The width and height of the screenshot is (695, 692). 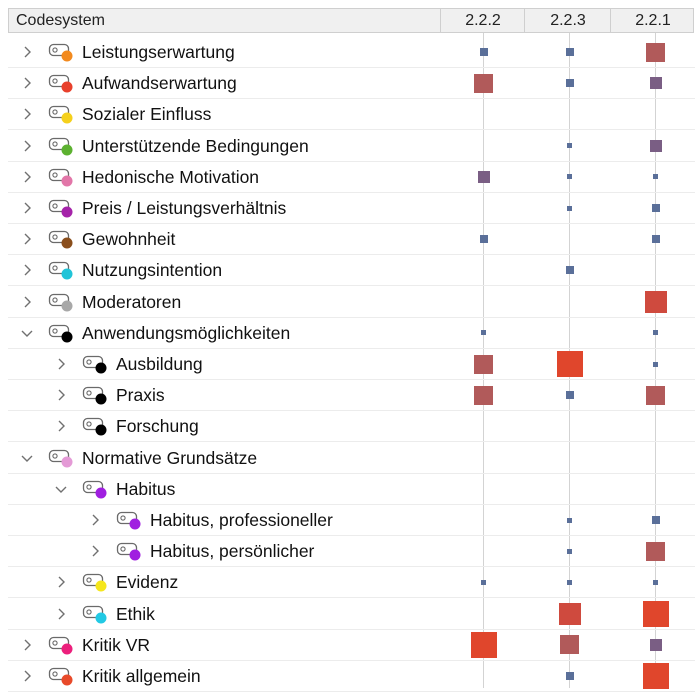 I want to click on code-row: Kritik VR, so click(x=347, y=645).